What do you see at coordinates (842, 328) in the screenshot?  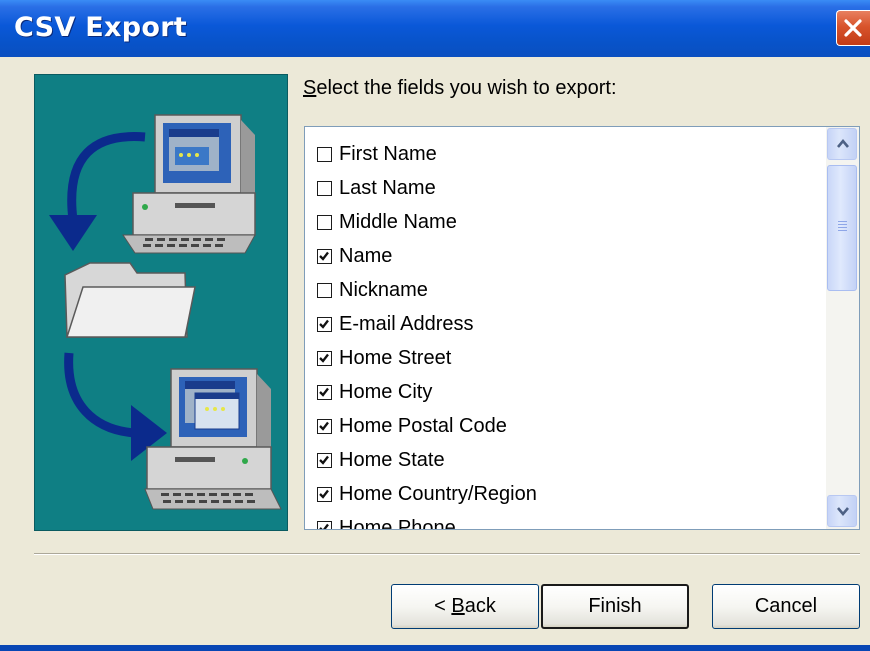 I see `vertical-scrollbar` at bounding box center [842, 328].